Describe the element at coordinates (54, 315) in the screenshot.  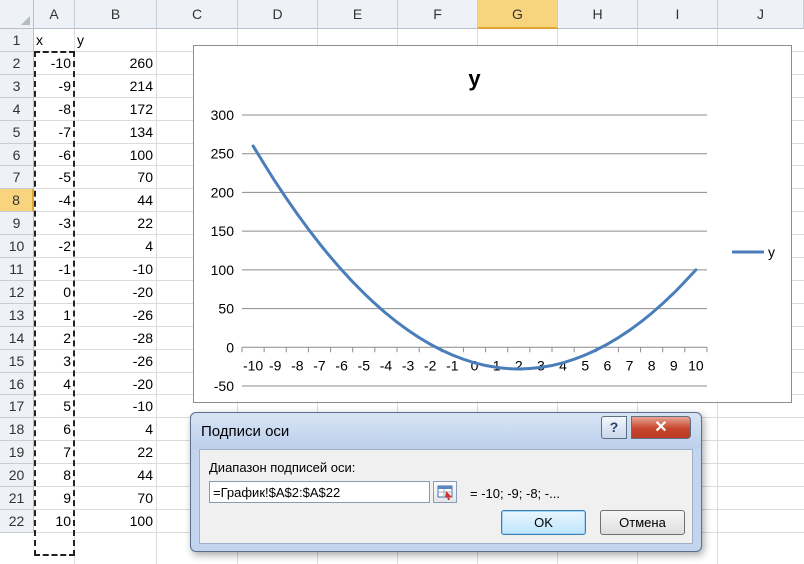
I see `cell-a13: 1` at that location.